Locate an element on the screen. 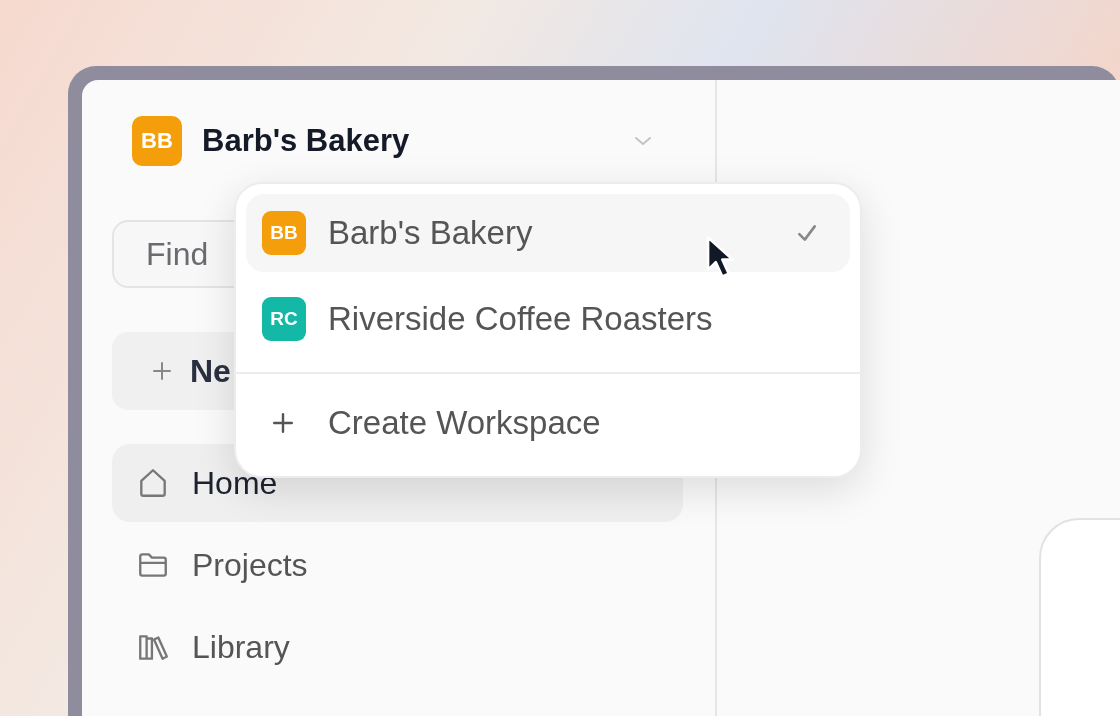  workspace-name: Barb's Bakery is located at coordinates (407, 141).